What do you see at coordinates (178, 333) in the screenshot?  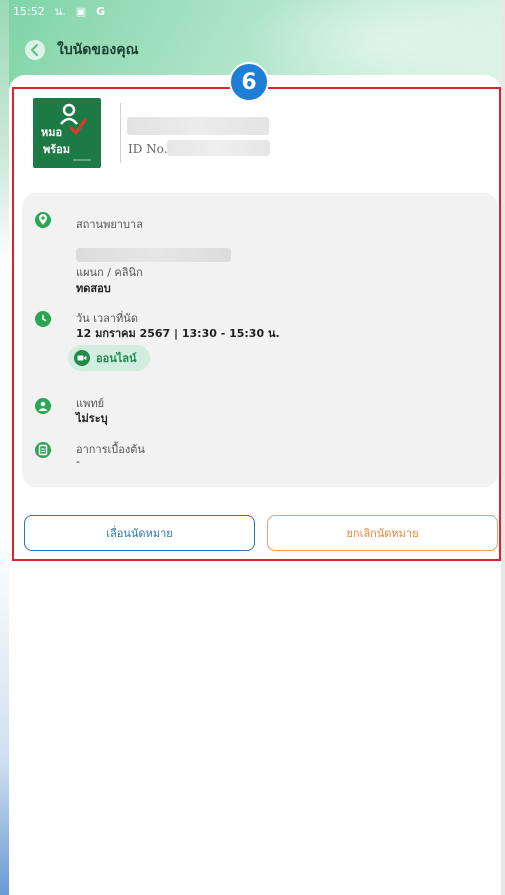 I see `datetime-value: 12 มกราคม 2567 | 13:30 - 15:30 น.` at bounding box center [178, 333].